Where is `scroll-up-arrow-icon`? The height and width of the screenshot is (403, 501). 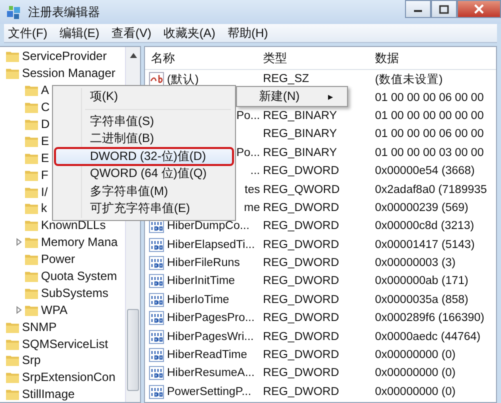
scroll-up-arrow-icon is located at coordinates (133, 55).